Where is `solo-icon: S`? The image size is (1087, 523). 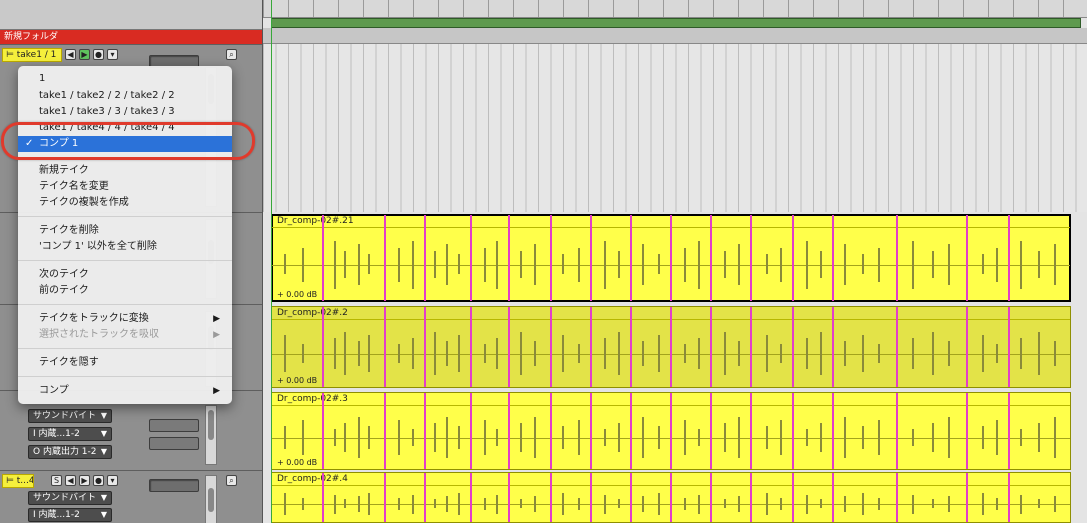
solo-icon: S is located at coordinates (56, 480).